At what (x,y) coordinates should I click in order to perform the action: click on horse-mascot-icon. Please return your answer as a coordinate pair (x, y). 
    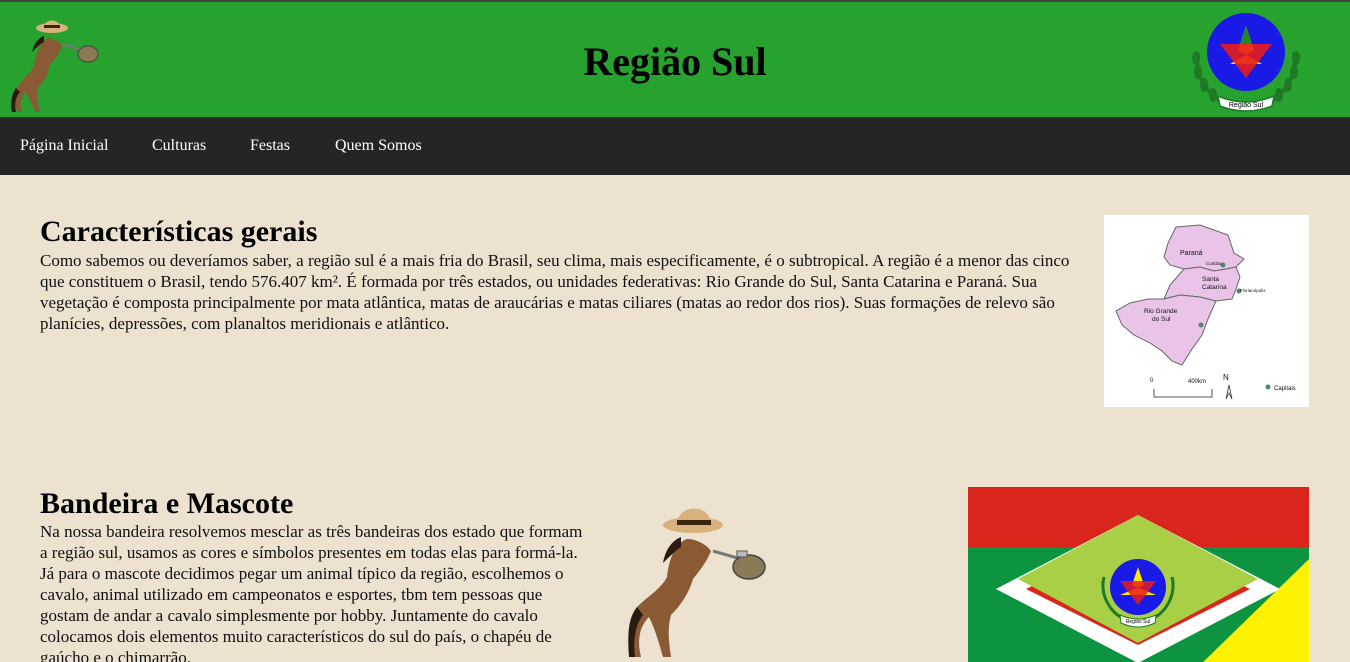
    Looking at the image, I should click on (697, 582).